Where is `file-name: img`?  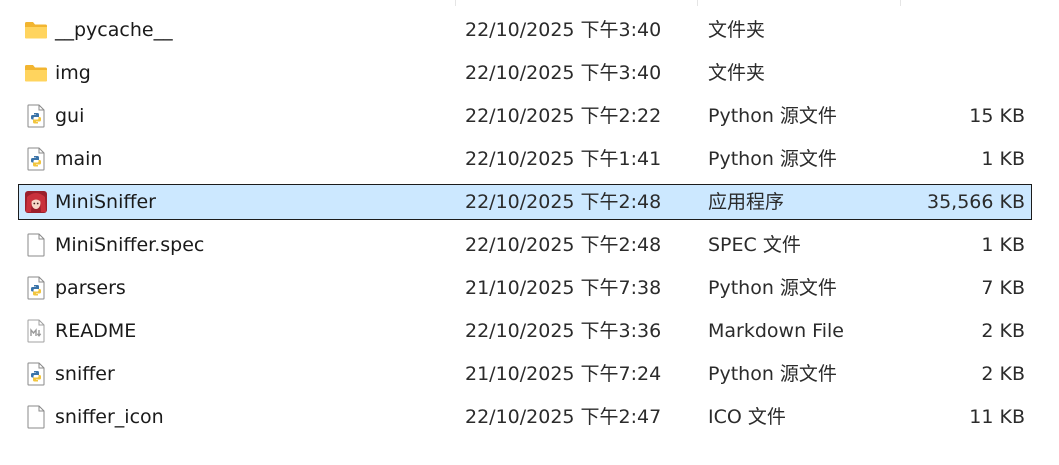
file-name: img is located at coordinates (73, 73).